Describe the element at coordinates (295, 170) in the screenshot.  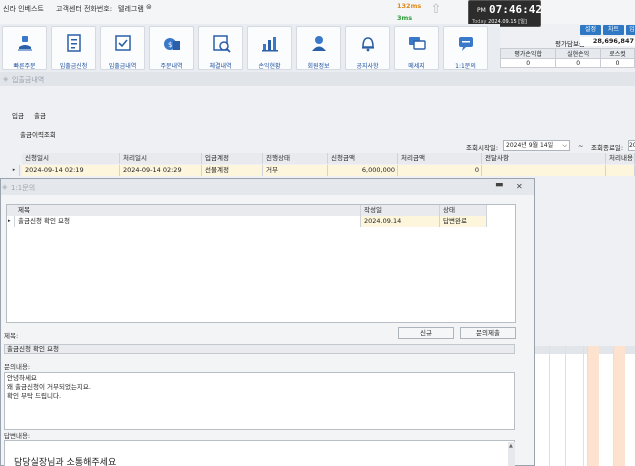
I see `cell-status: 거부` at that location.